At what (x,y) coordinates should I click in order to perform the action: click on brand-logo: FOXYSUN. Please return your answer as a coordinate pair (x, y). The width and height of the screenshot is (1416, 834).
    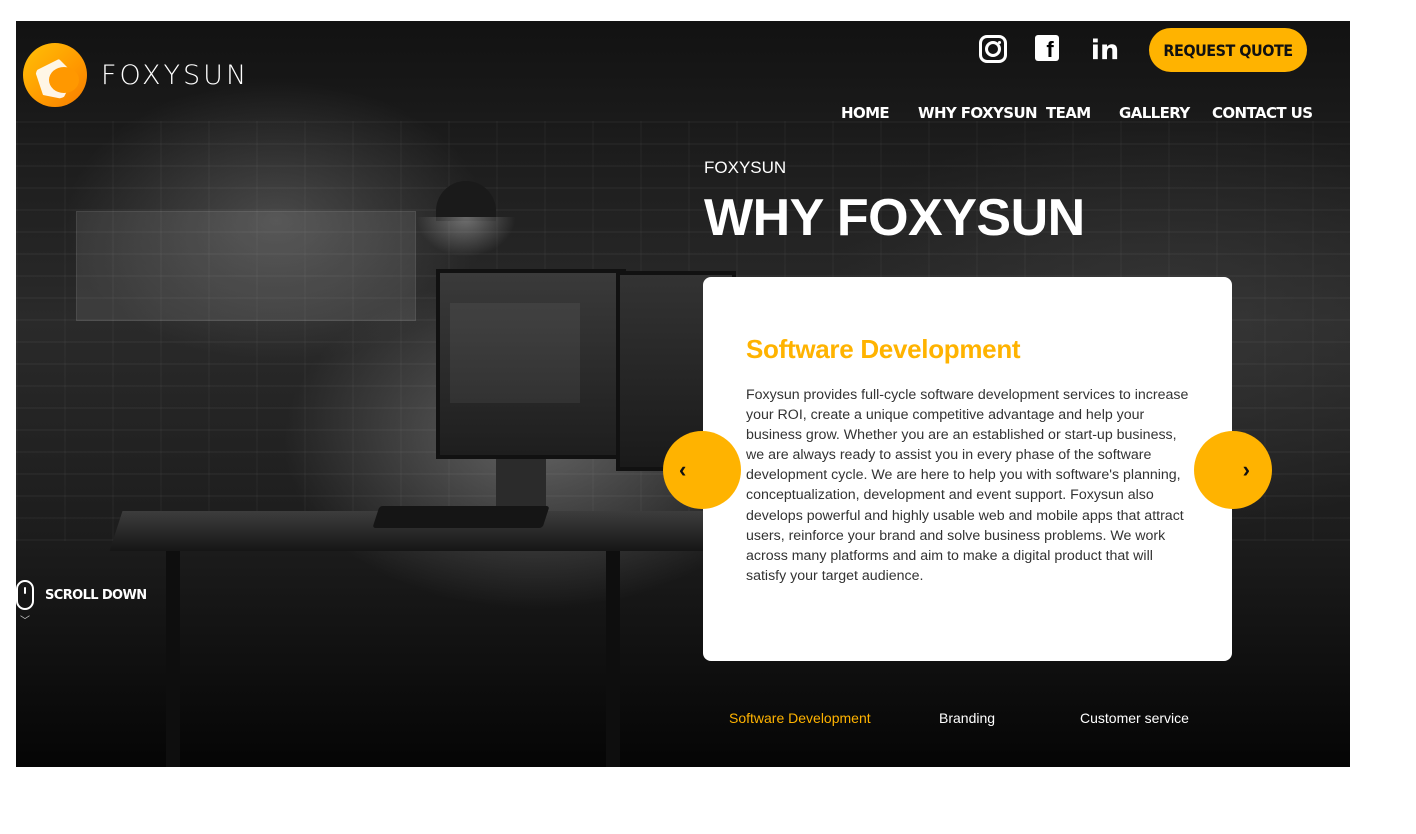
    Looking at the image, I should click on (136, 75).